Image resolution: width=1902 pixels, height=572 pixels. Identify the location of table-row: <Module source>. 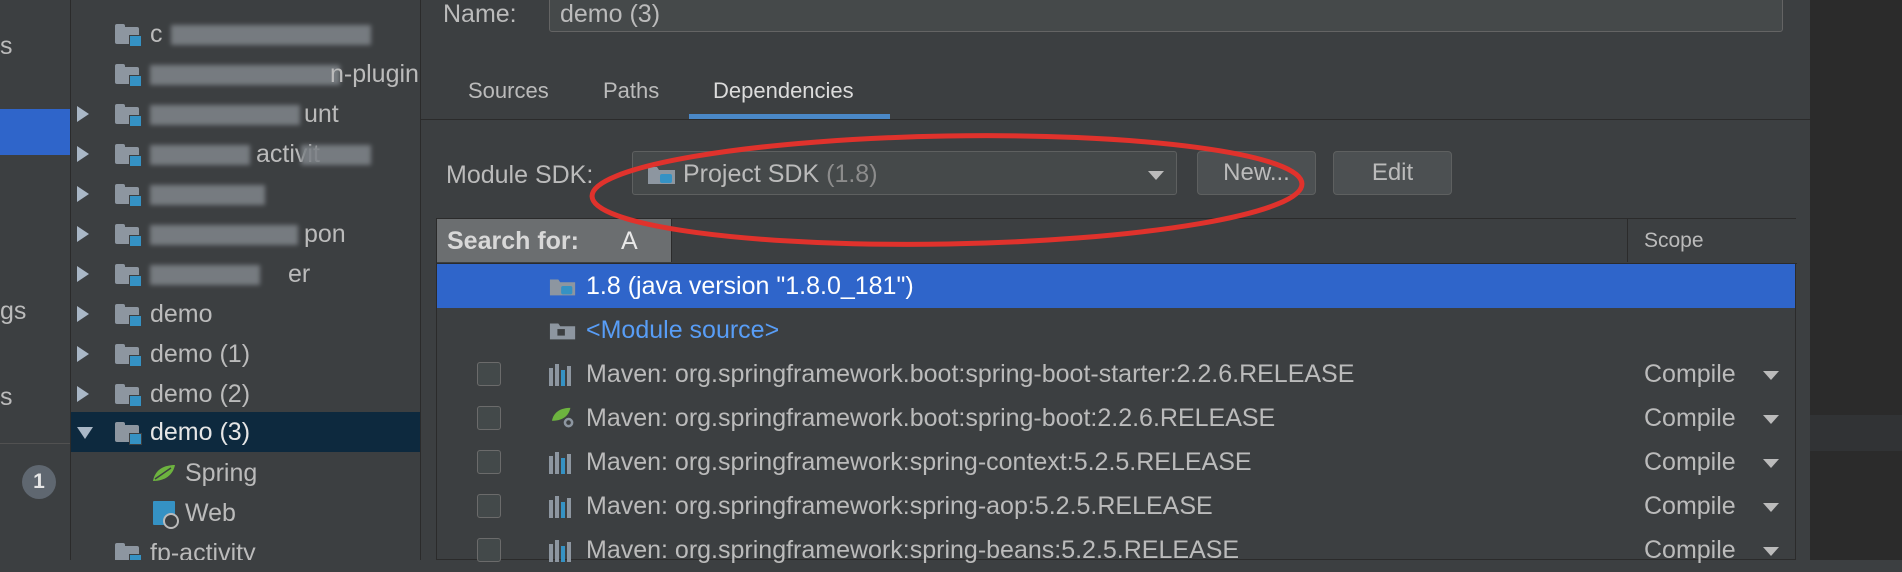
(1116, 330).